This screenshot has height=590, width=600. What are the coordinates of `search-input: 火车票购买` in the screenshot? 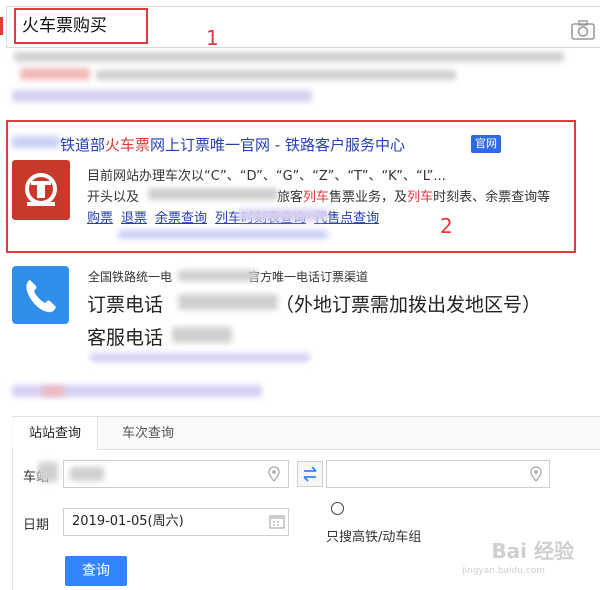 It's located at (81, 26).